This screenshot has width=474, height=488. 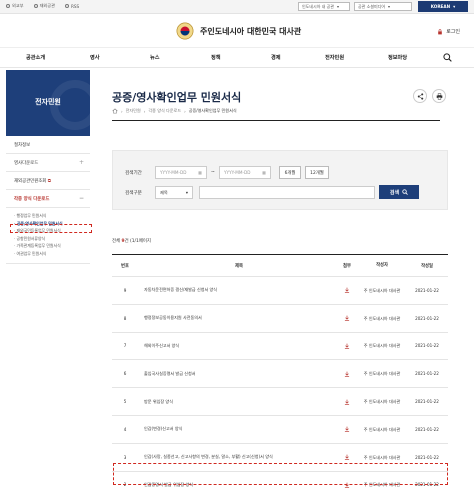 I want to click on period-label: 검색기간, so click(x=133, y=173).